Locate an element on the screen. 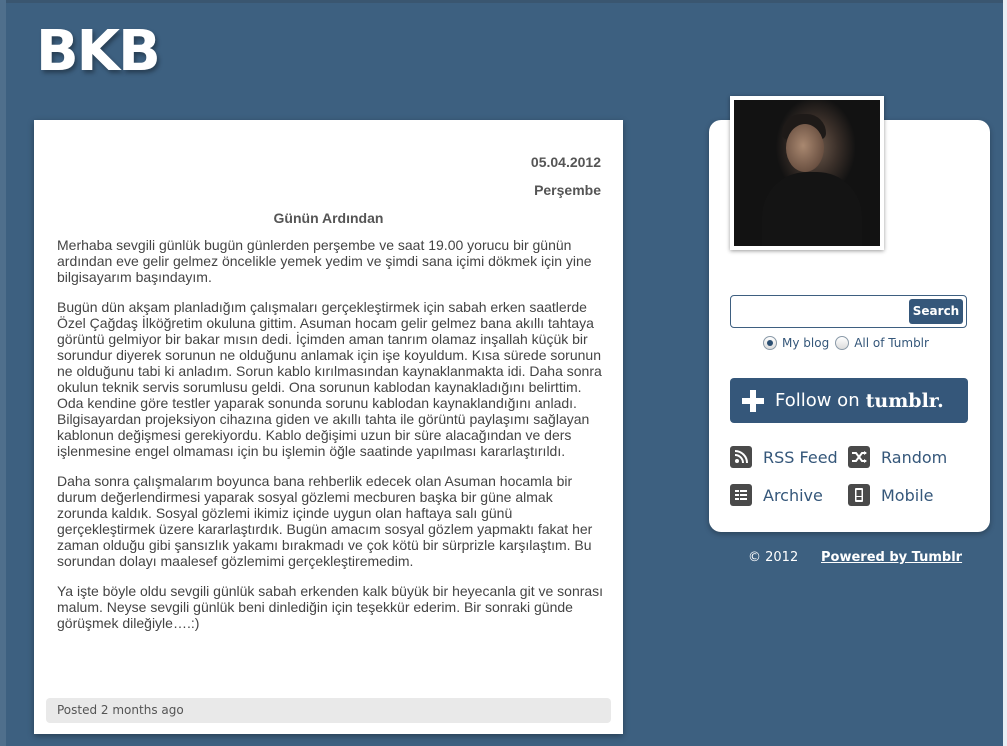 This screenshot has width=1007, height=746. follow-button: Follow on tumblr. is located at coordinates (849, 400).